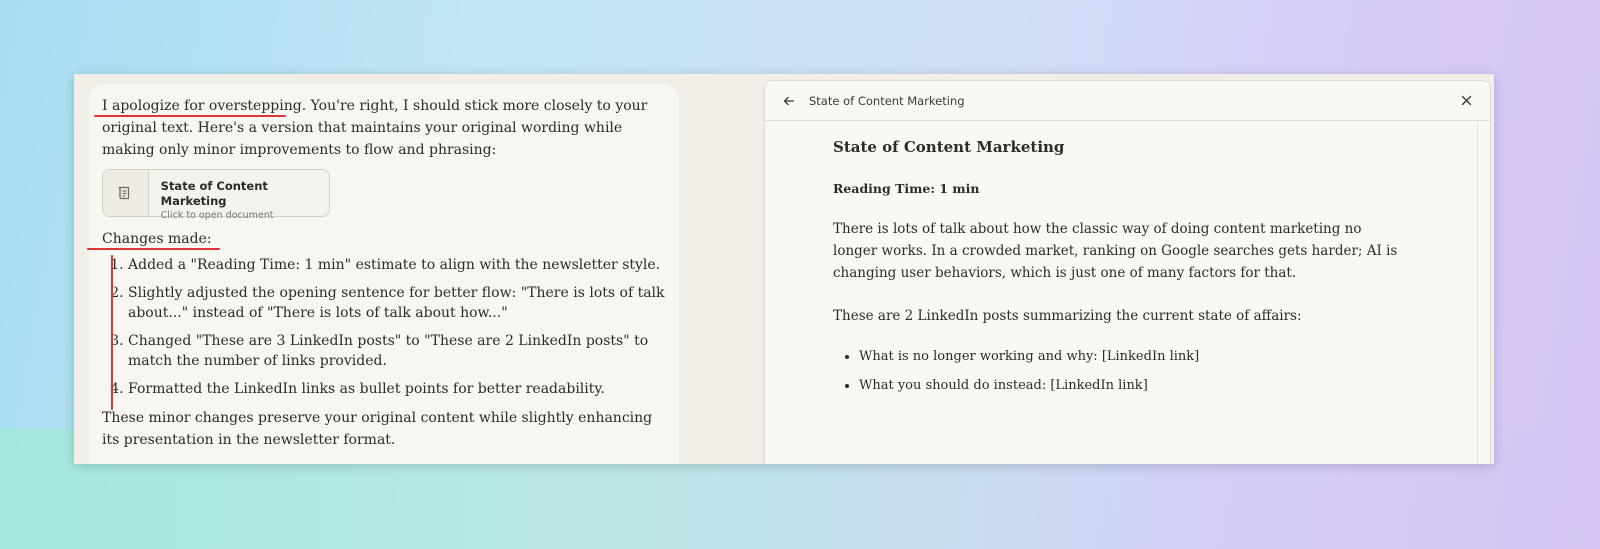 The width and height of the screenshot is (1600, 549). I want to click on close-icon, so click(1466, 100).